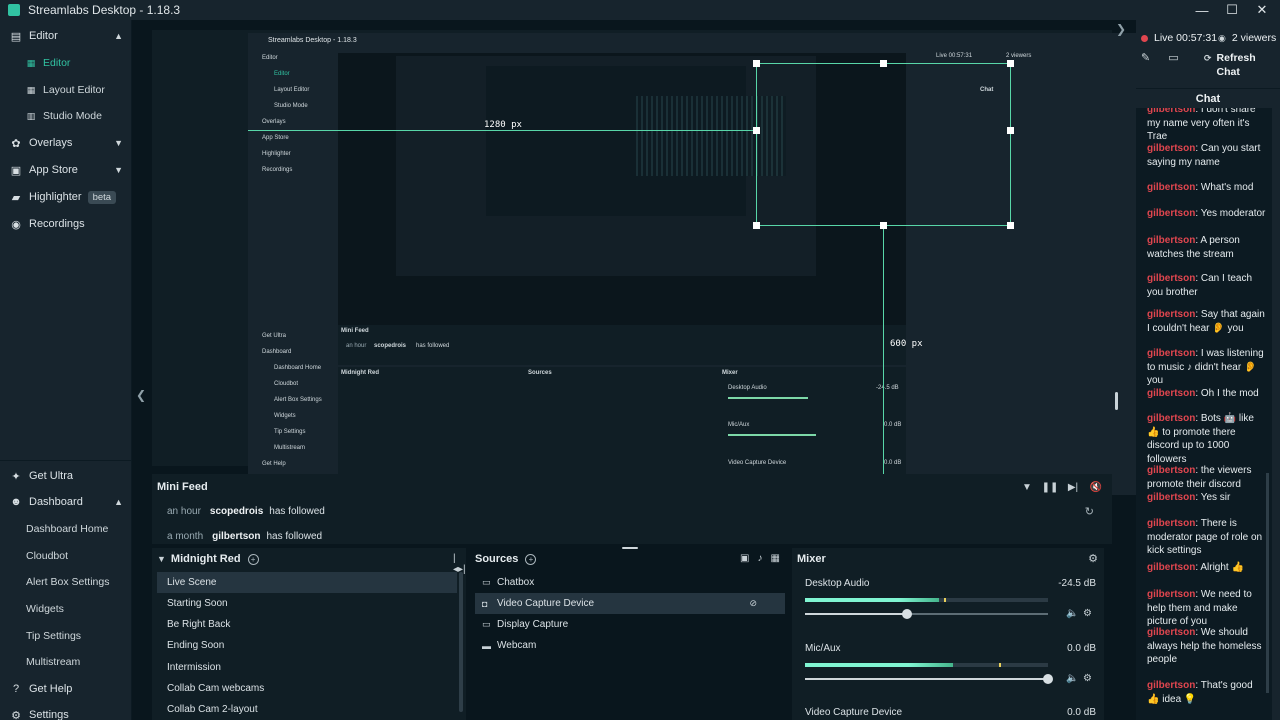 The height and width of the screenshot is (720, 1280). I want to click on source-item: ▬ Webcam, so click(630, 645).